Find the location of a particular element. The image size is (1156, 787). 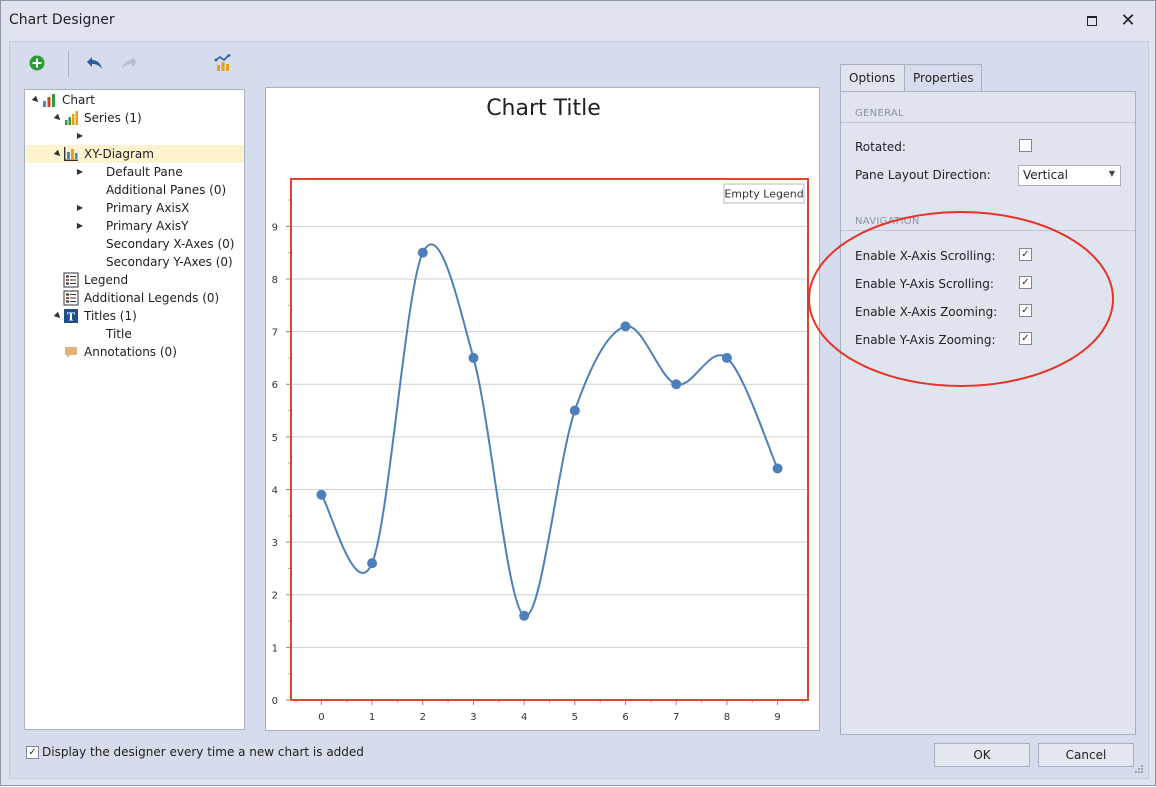

tab-properties: Properties is located at coordinates (943, 78).